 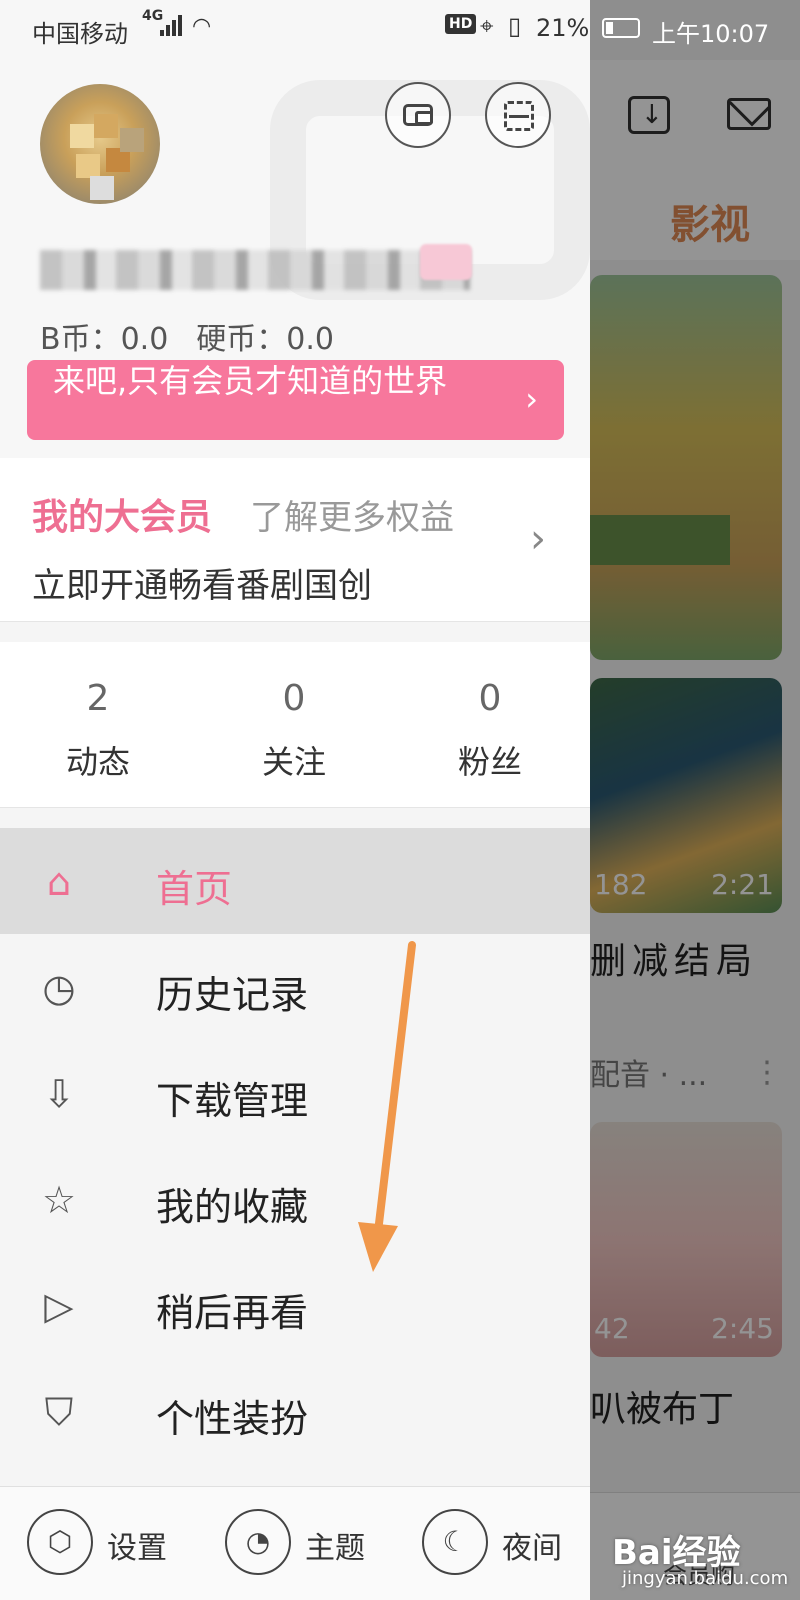 I want to click on stat-following: 0 关注, so click(x=294, y=724).